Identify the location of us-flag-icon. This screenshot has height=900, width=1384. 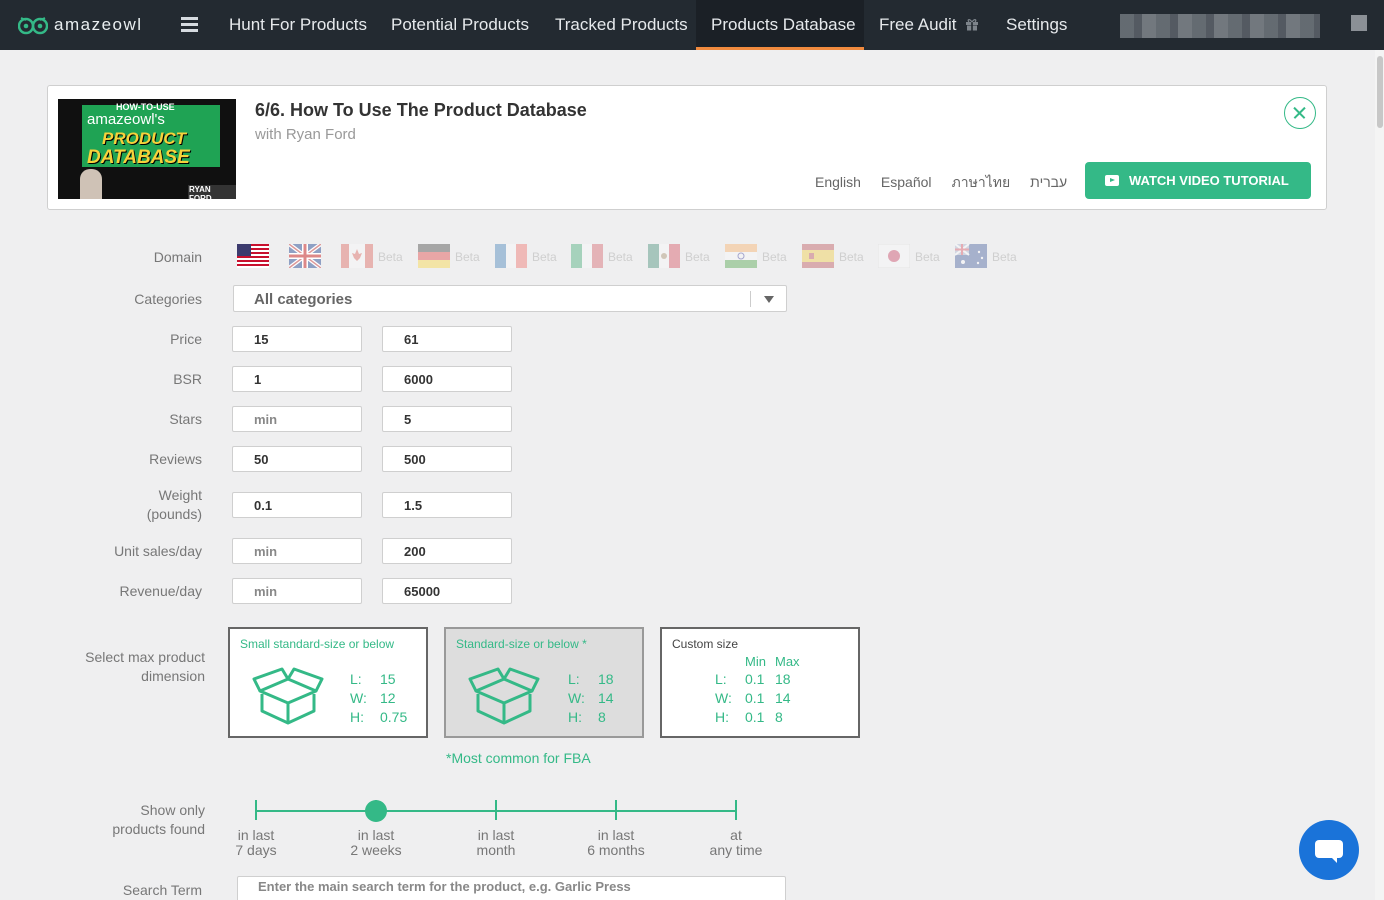
(253, 256).